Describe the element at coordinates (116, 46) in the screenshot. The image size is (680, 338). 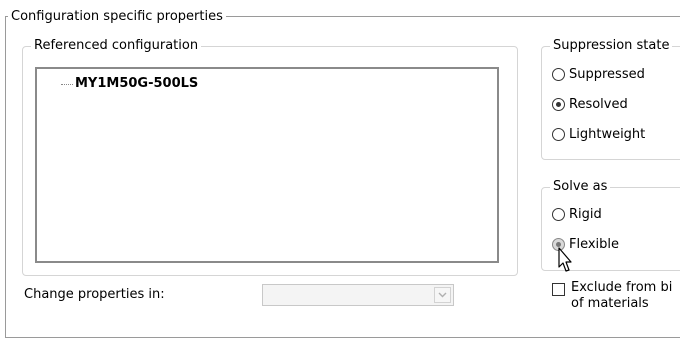
I see `referenced-configuration-title: Referenced configuration` at that location.